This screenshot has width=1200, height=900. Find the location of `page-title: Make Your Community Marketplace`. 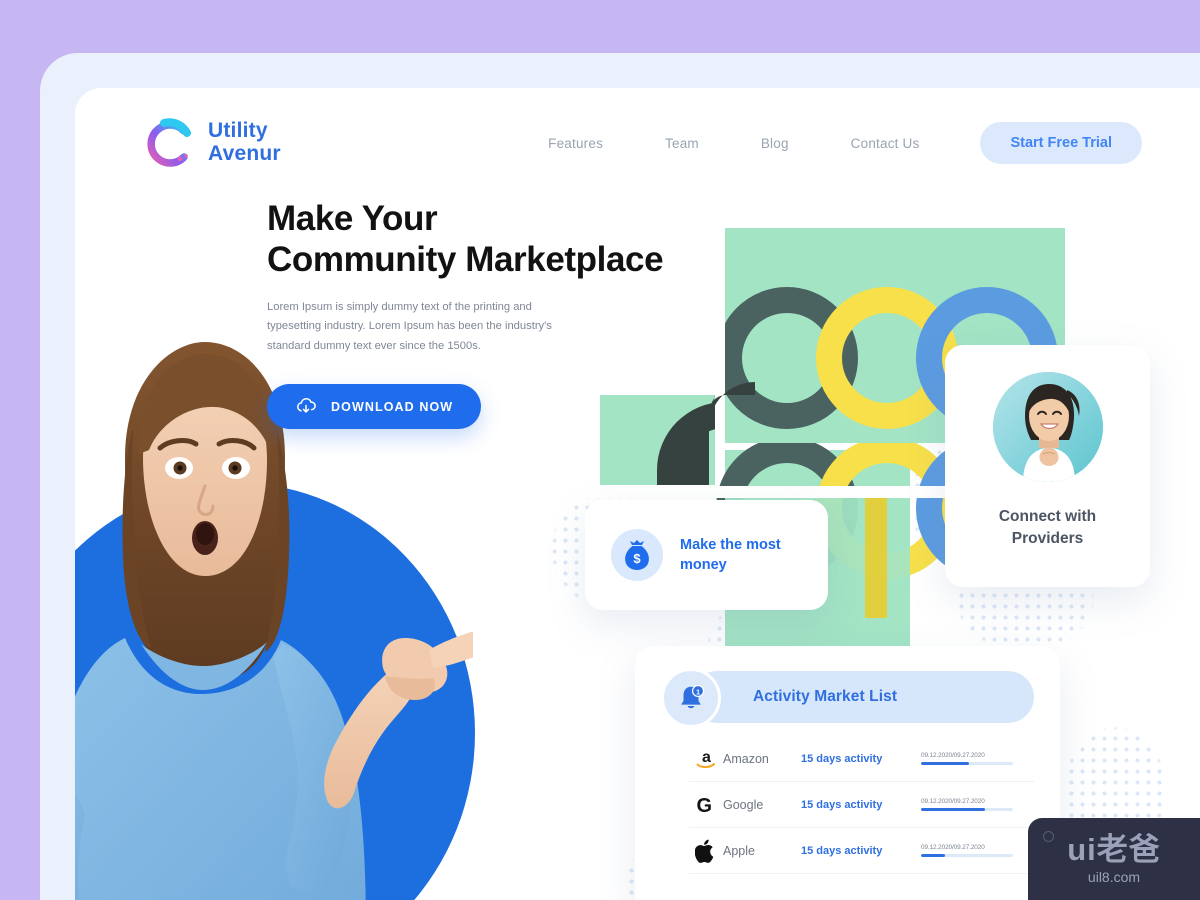

page-title: Make Your Community Marketplace is located at coordinates (502, 239).